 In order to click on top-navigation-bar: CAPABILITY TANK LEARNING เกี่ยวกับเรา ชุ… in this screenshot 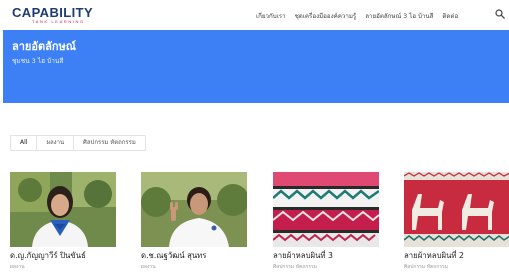, I will do `click(254, 15)`.